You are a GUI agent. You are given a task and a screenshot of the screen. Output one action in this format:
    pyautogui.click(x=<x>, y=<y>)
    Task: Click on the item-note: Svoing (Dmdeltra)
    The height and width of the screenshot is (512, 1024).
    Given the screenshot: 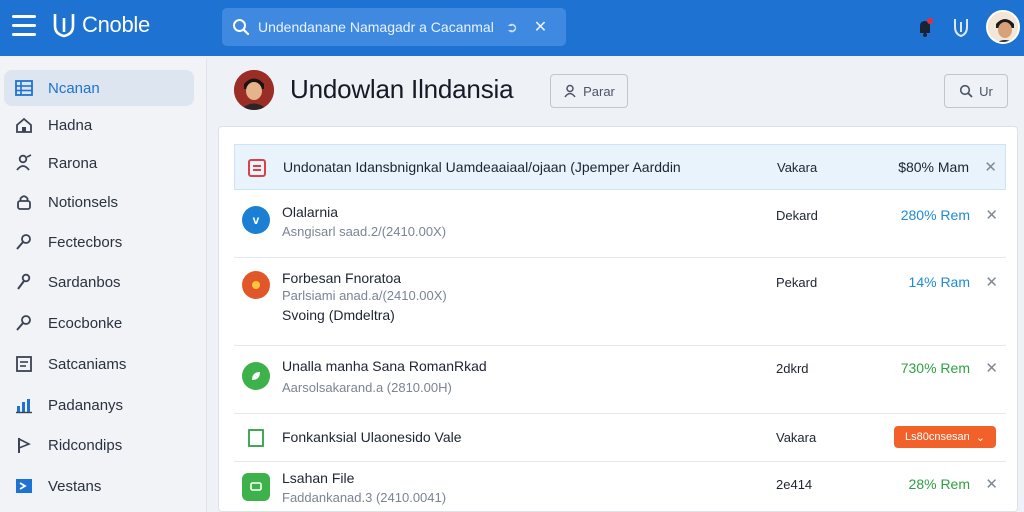 What is the action you would take?
    pyautogui.click(x=338, y=315)
    